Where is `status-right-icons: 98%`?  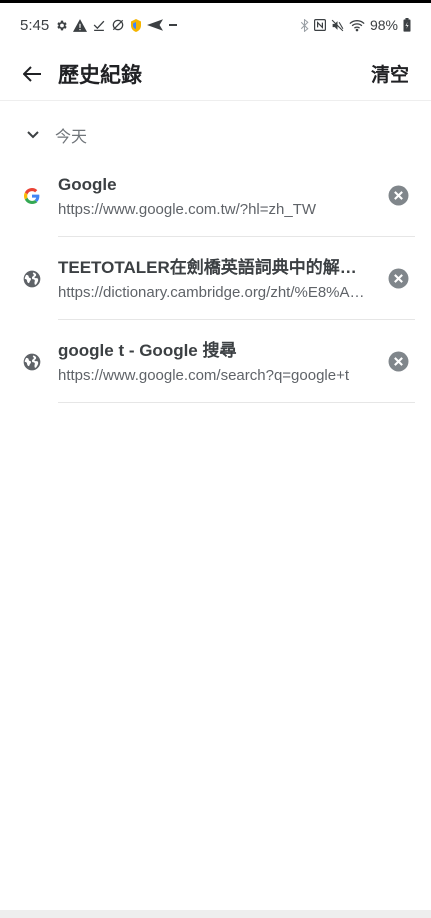 status-right-icons: 98% is located at coordinates (355, 25).